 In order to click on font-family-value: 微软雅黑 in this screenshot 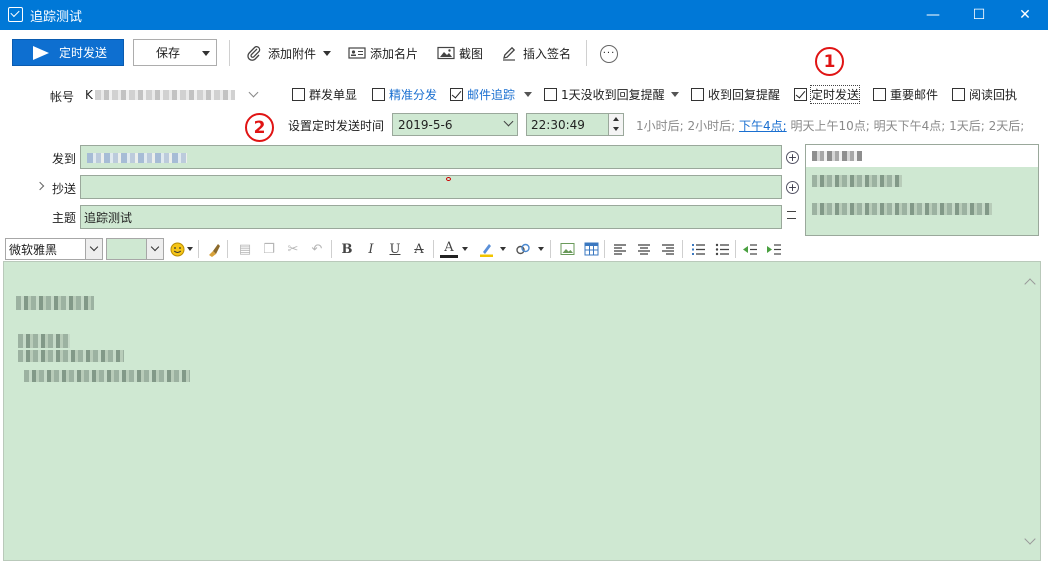, I will do `click(33, 249)`.